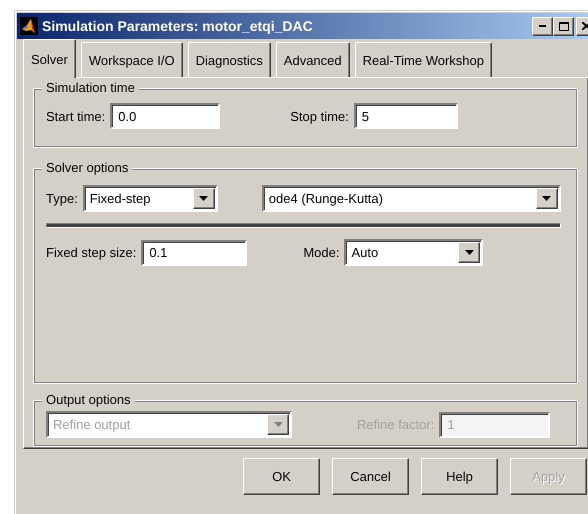 Image resolution: width=588 pixels, height=514 pixels. I want to click on dialog-button: Cancel, so click(370, 476).